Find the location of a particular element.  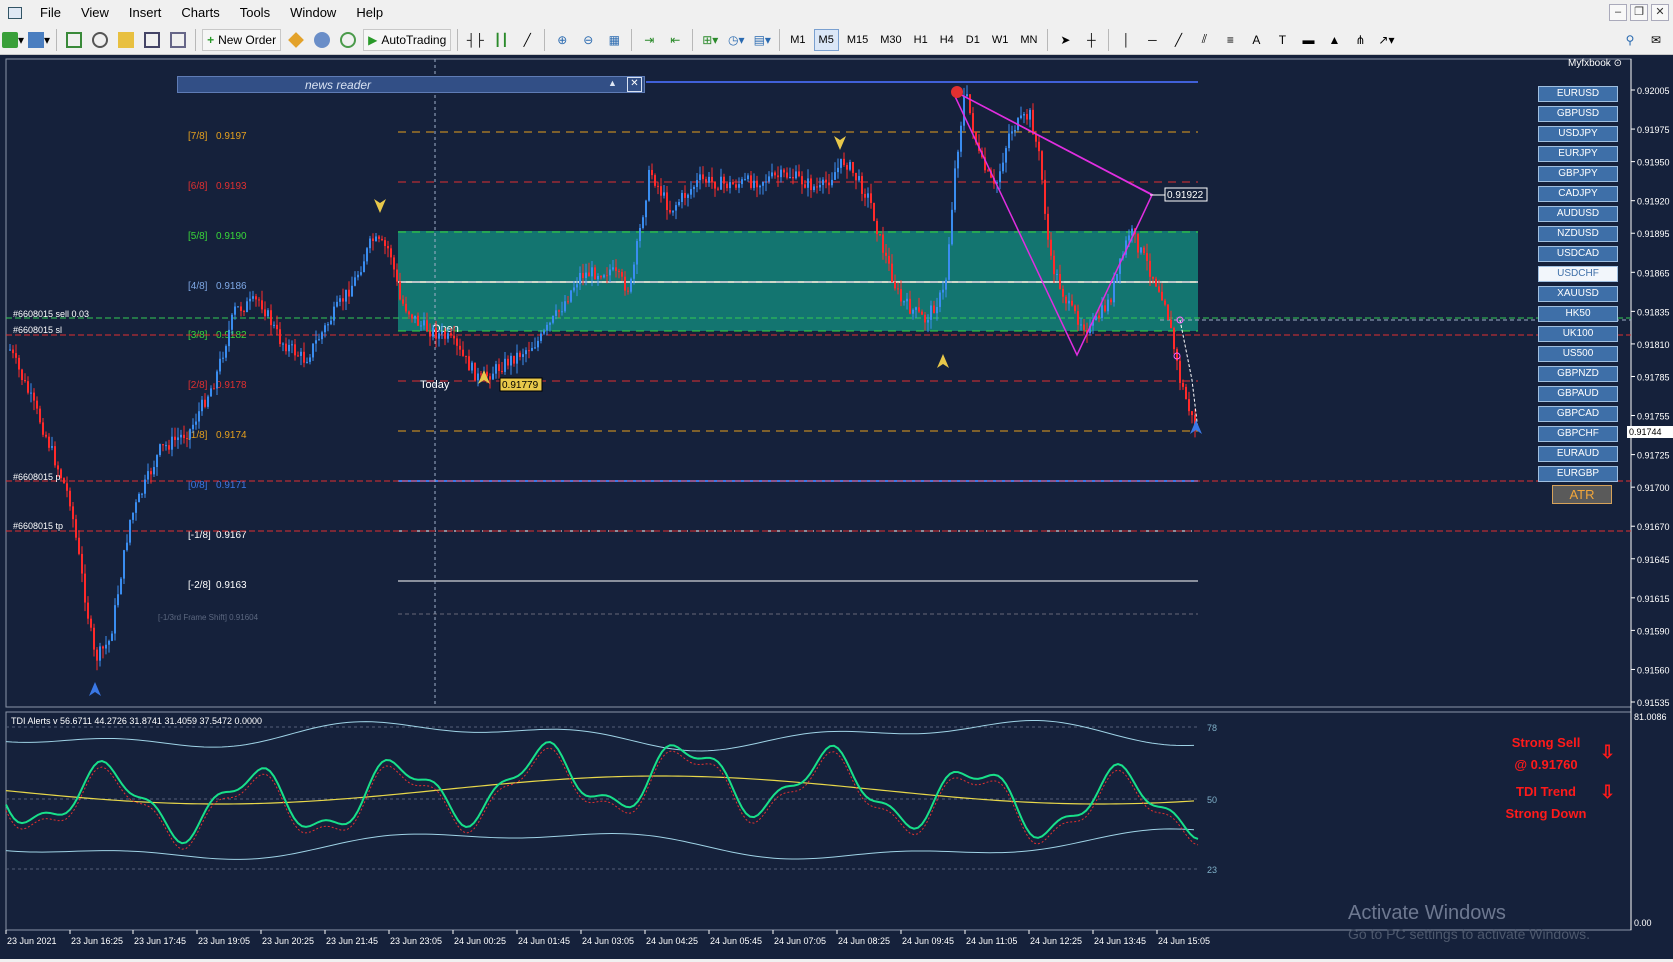

data-window-button is located at coordinates (100, 40).